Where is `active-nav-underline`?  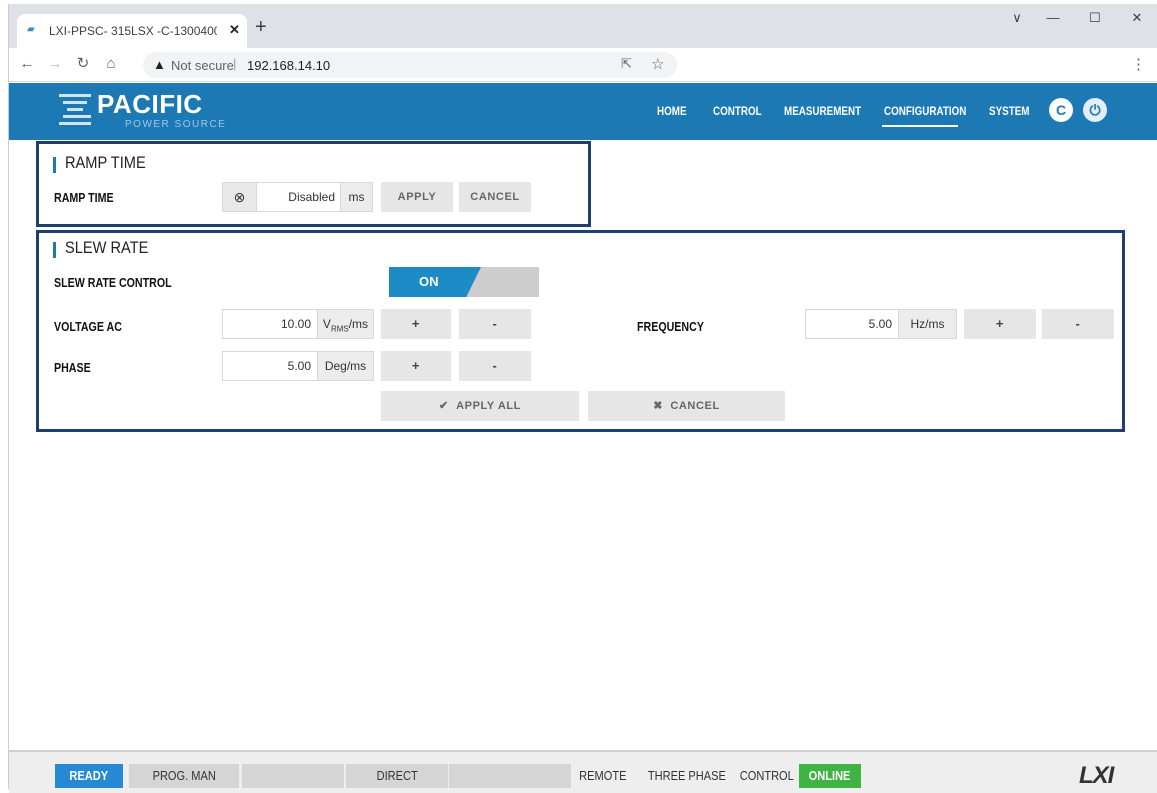 active-nav-underline is located at coordinates (920, 126).